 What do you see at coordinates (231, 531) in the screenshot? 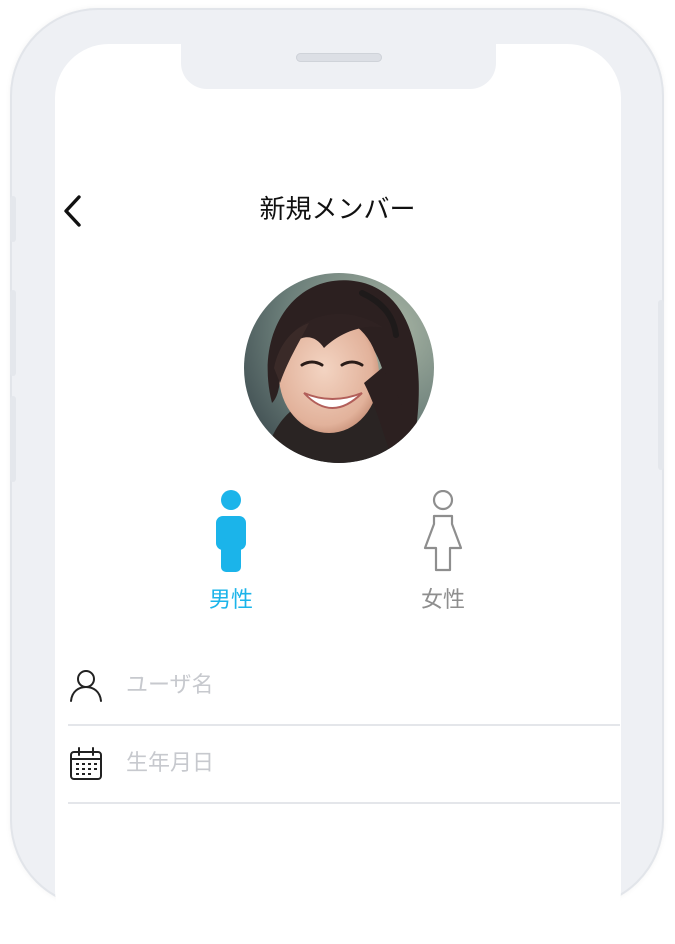
I see `male-icon` at bounding box center [231, 531].